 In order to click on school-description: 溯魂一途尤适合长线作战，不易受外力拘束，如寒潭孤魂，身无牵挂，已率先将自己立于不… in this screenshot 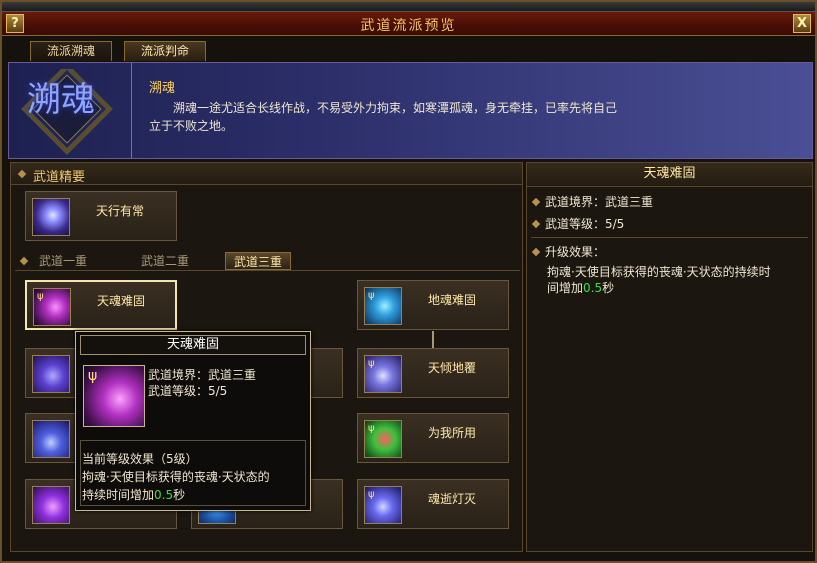, I will do `click(383, 117)`.